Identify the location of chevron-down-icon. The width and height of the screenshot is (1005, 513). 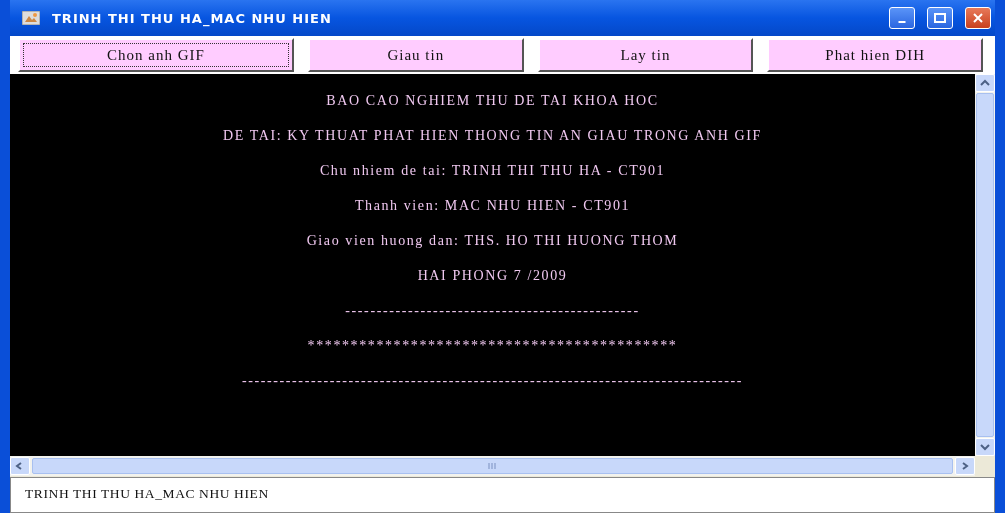
(985, 447).